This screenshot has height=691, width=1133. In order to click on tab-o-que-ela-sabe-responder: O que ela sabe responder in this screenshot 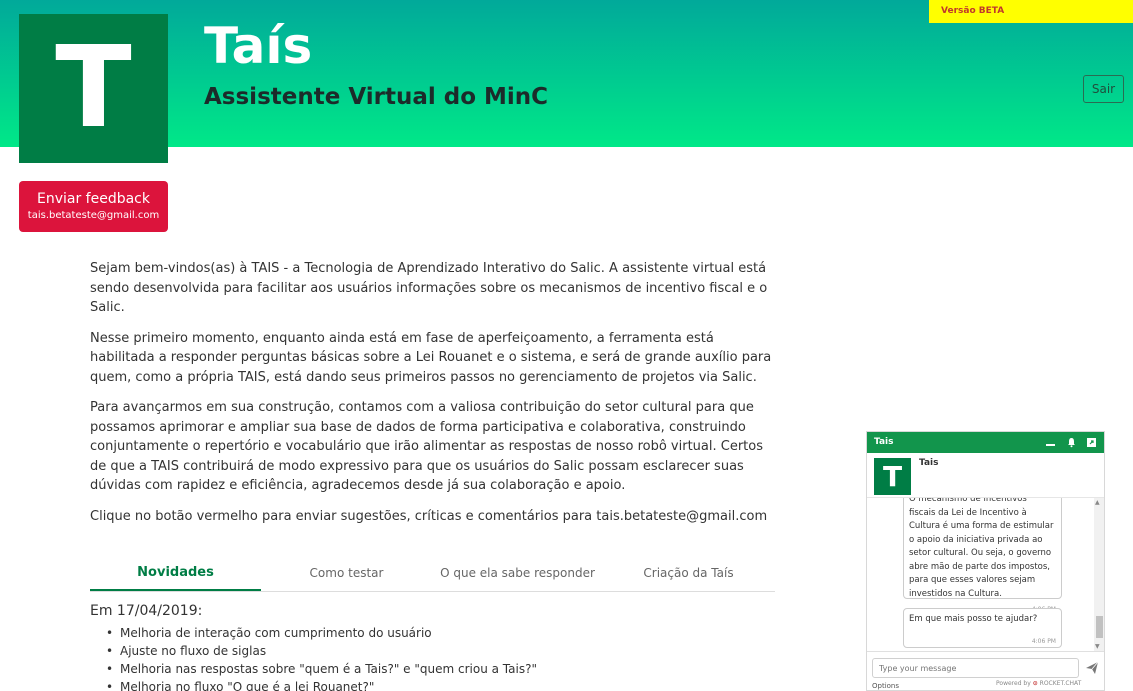, I will do `click(517, 575)`.